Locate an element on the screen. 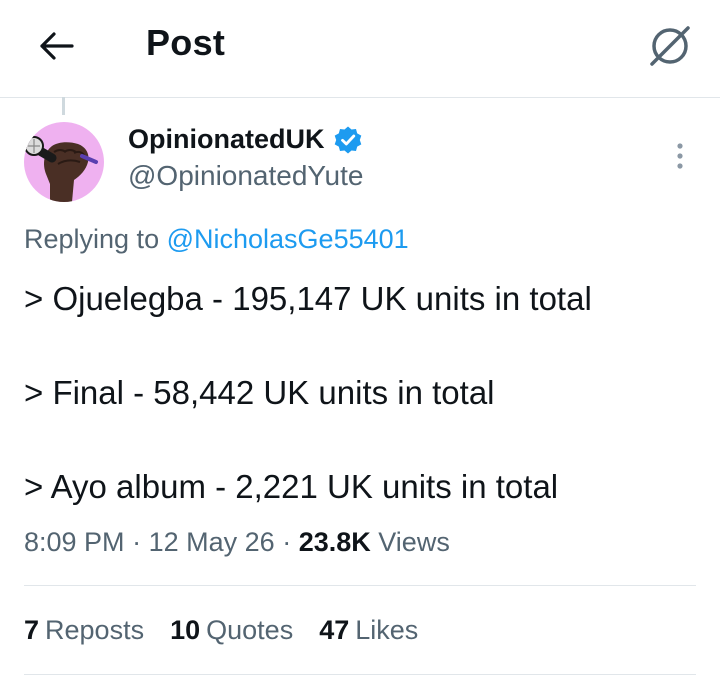 The height and width of the screenshot is (693, 720). replying-to: Replying to @NicholasGe55401 is located at coordinates (216, 239).